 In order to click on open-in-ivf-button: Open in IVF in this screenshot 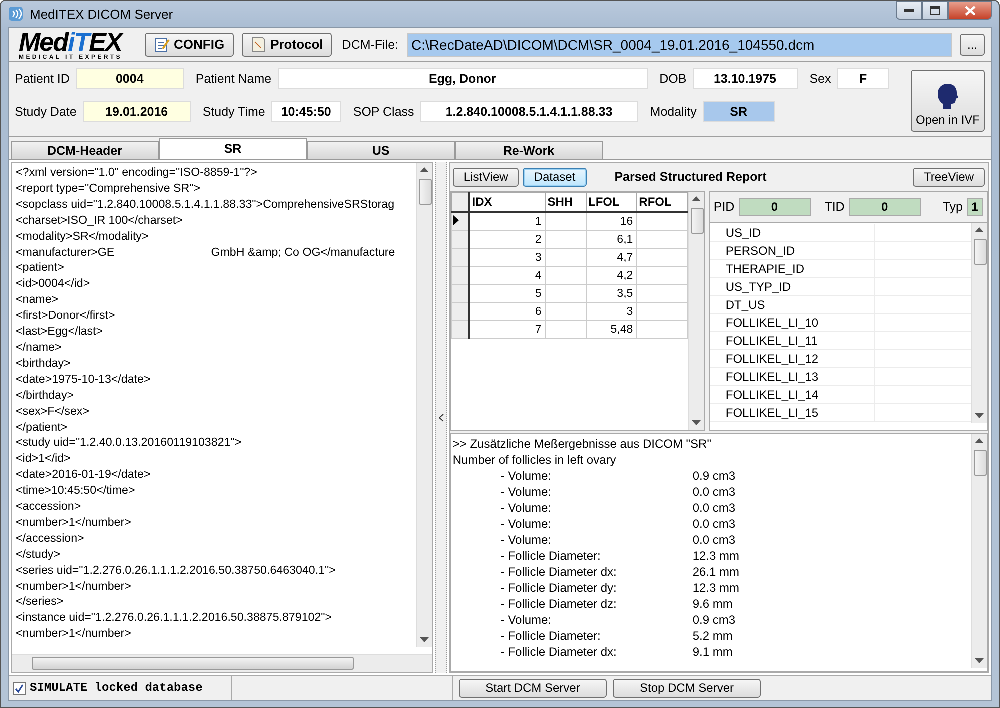, I will do `click(948, 101)`.